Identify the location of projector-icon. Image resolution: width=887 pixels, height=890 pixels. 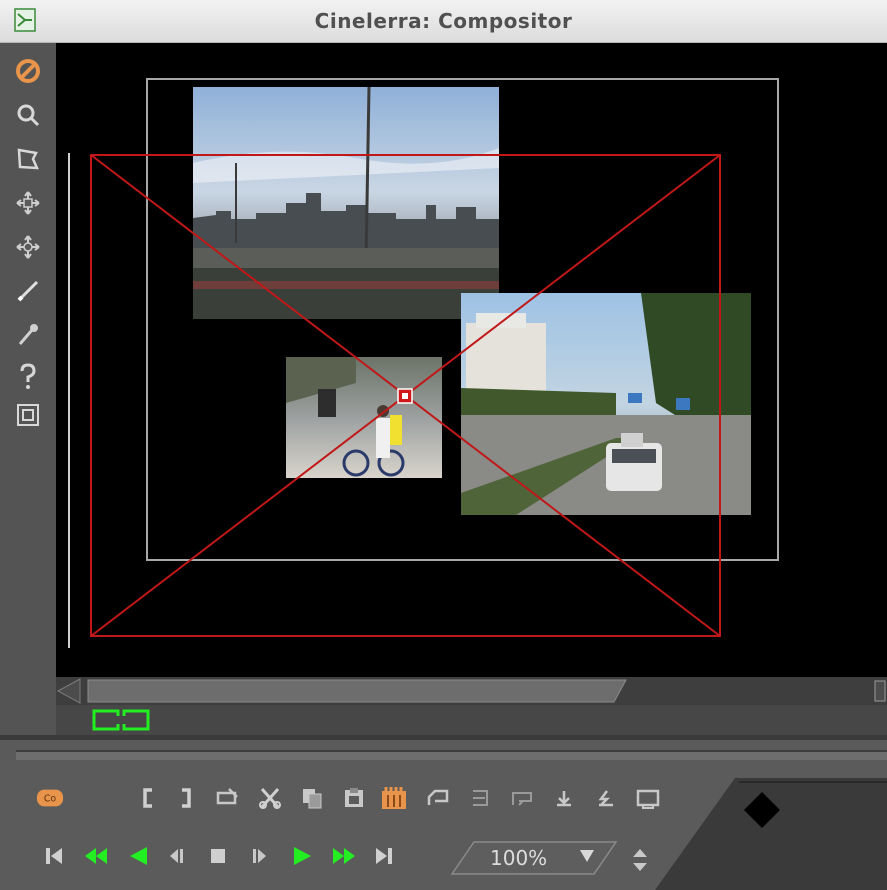
(28, 247).